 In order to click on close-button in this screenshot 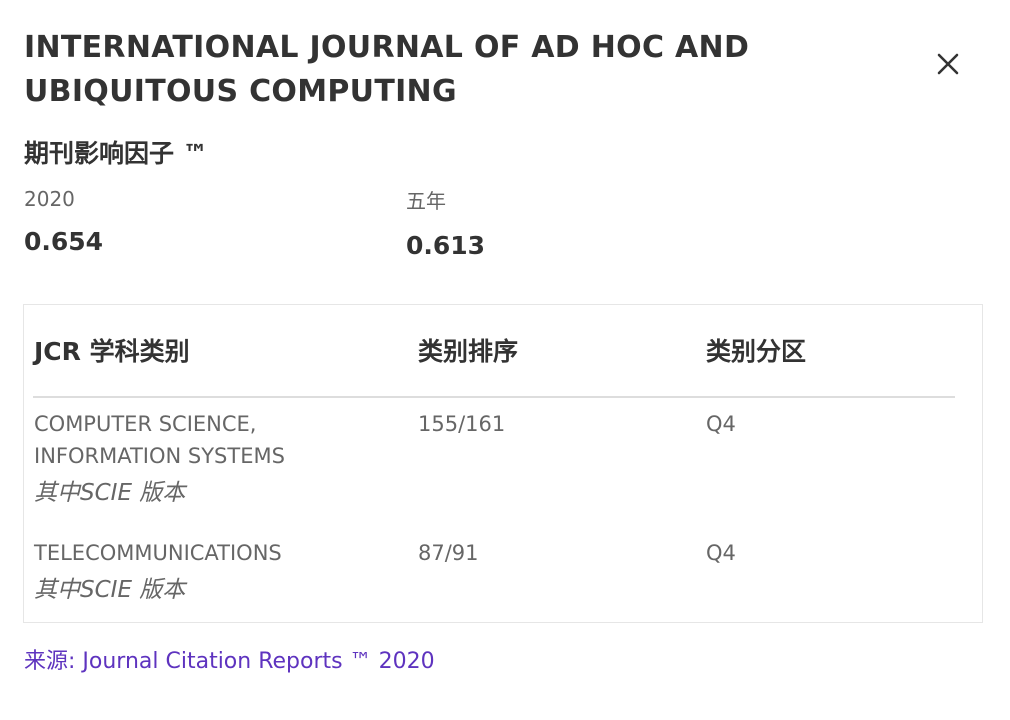, I will do `click(948, 64)`.